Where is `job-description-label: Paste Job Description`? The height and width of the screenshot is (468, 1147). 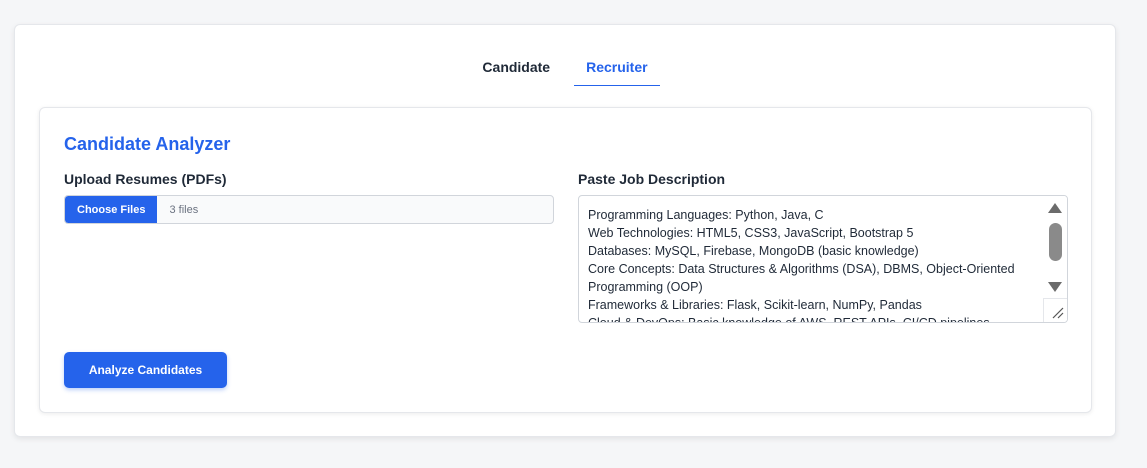 job-description-label: Paste Job Description is located at coordinates (652, 179).